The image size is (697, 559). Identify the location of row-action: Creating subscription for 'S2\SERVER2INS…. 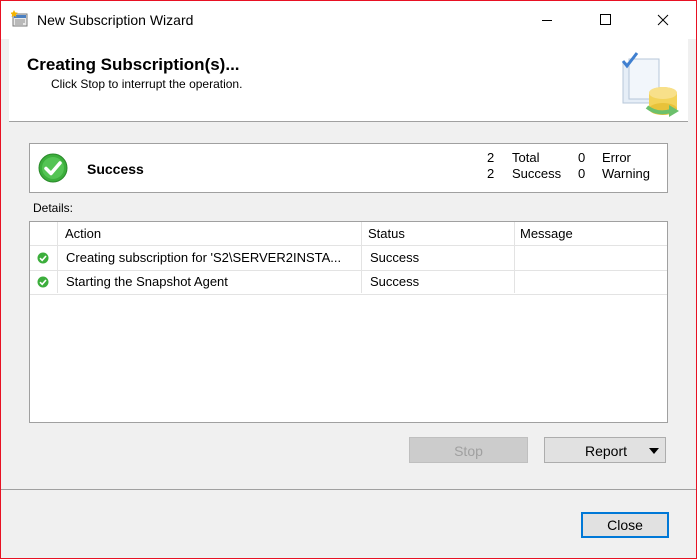
(204, 257).